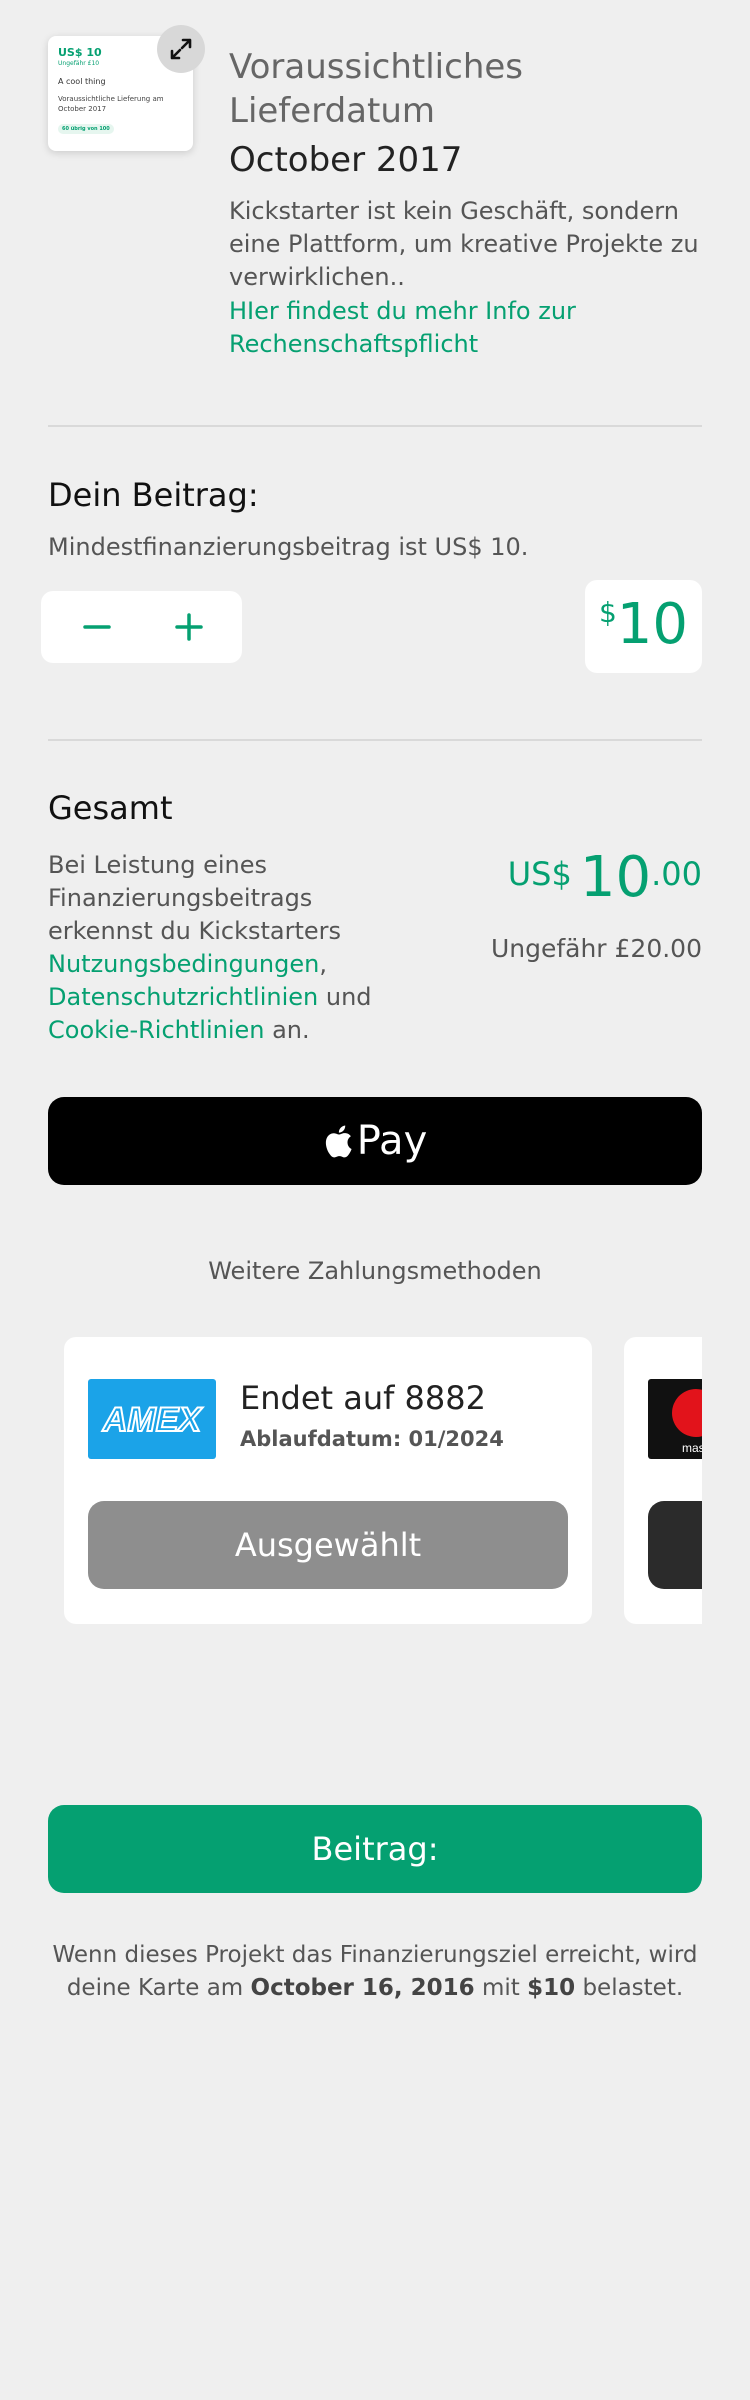 The height and width of the screenshot is (2400, 750). Describe the element at coordinates (346, 160) in the screenshot. I see `estimated-delivery-date: October 2017` at that location.